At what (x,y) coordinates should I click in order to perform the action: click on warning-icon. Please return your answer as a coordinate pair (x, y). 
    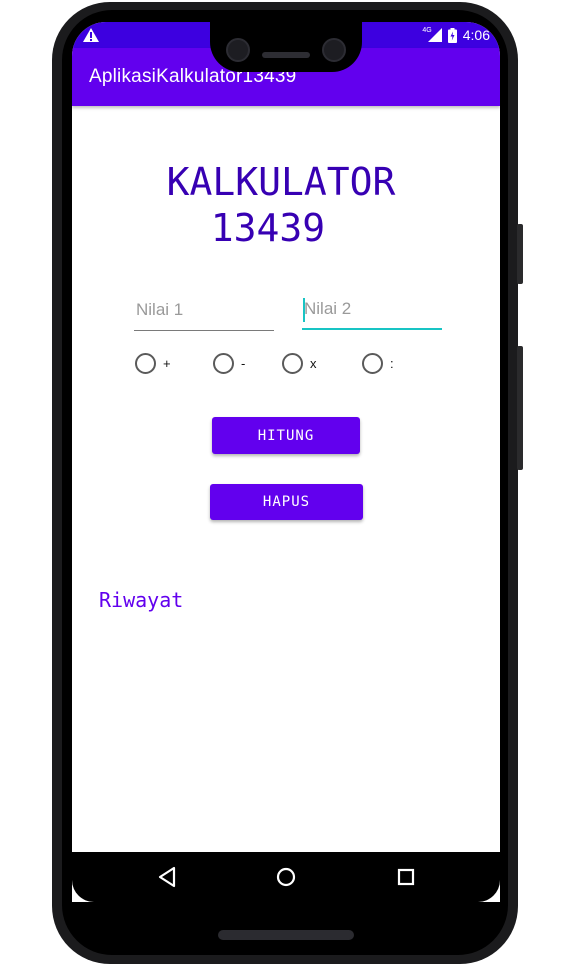
    Looking at the image, I should click on (91, 35).